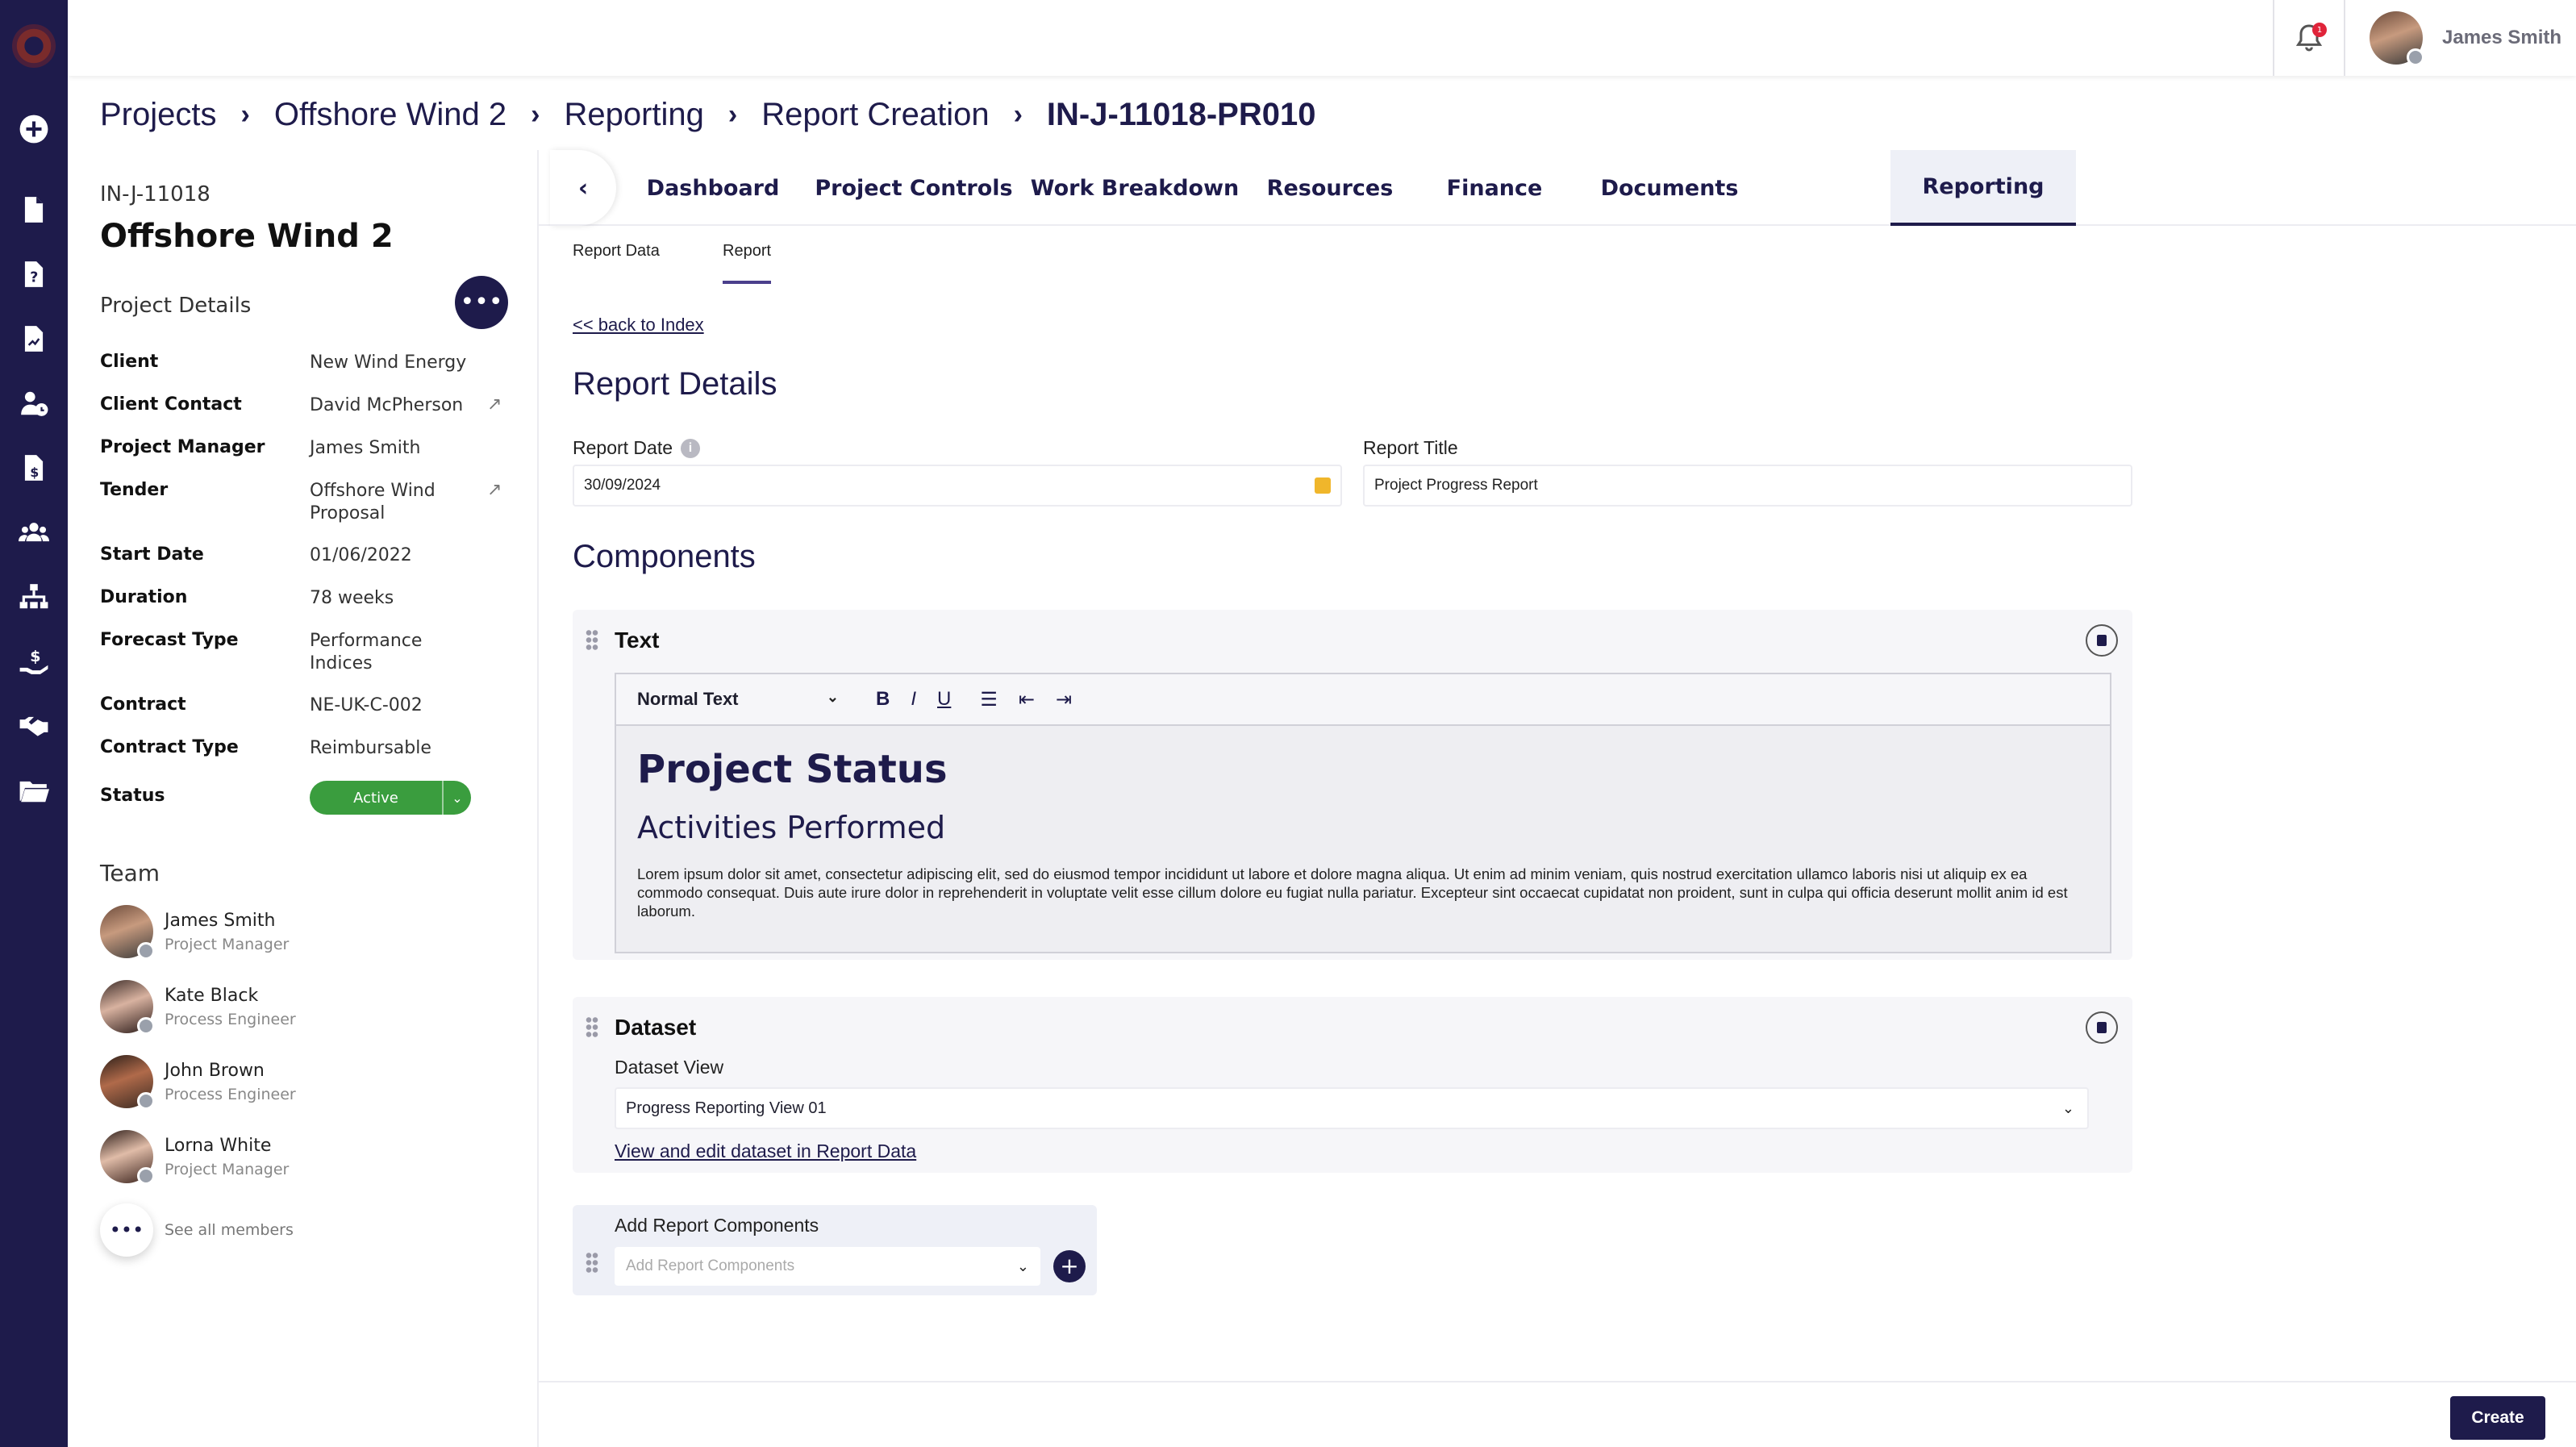  Describe the element at coordinates (637, 448) in the screenshot. I see `report-date-label: Report Date i` at that location.